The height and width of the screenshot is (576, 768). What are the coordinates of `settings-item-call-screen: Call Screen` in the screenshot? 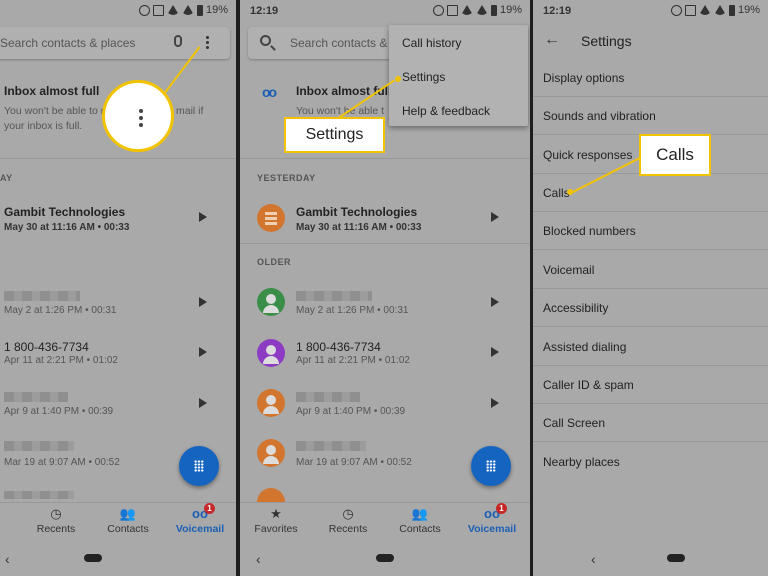 It's located at (650, 423).